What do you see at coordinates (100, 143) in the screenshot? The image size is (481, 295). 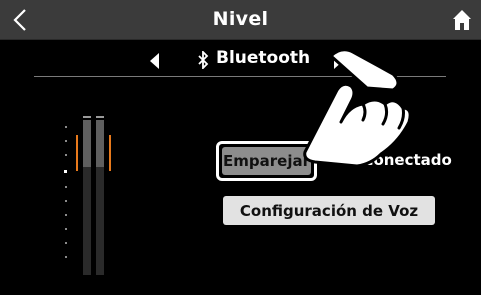 I see `meter-right-fill` at bounding box center [100, 143].